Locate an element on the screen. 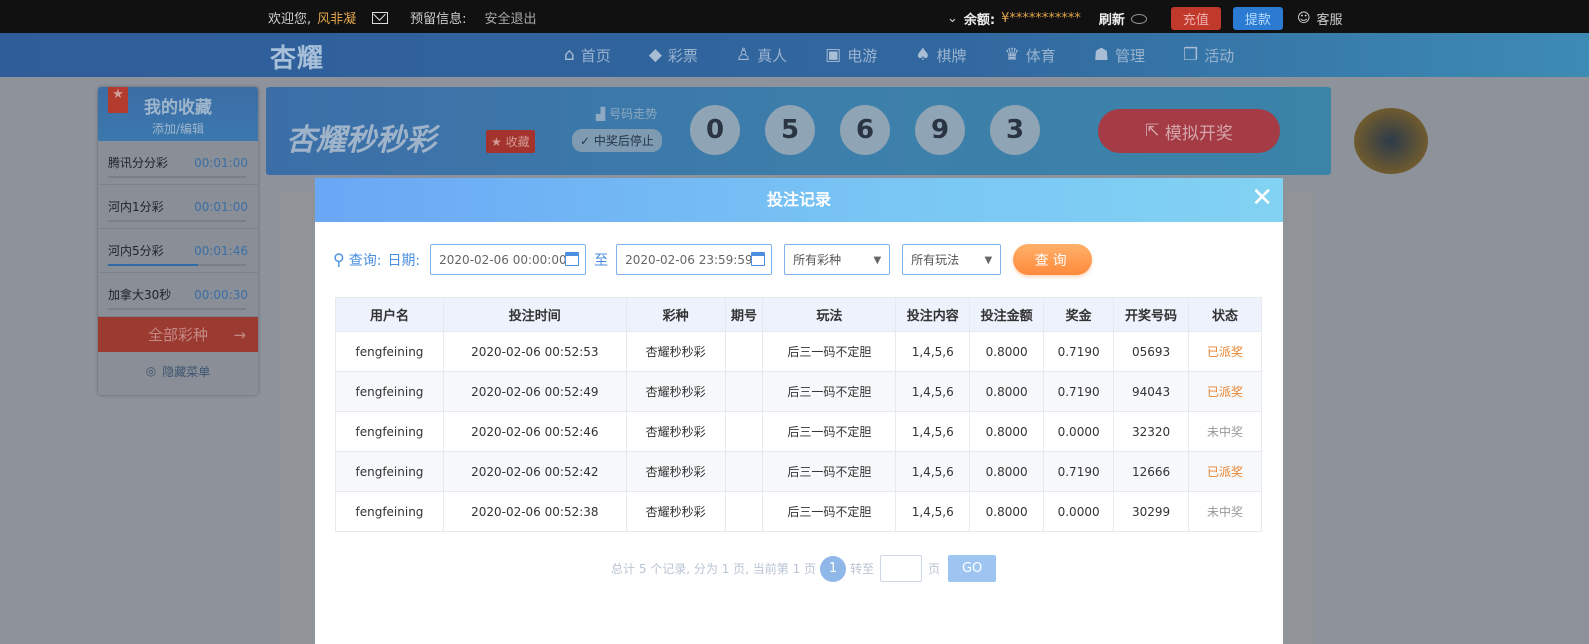  modal-header: 投注记录 ✕ is located at coordinates (799, 200).